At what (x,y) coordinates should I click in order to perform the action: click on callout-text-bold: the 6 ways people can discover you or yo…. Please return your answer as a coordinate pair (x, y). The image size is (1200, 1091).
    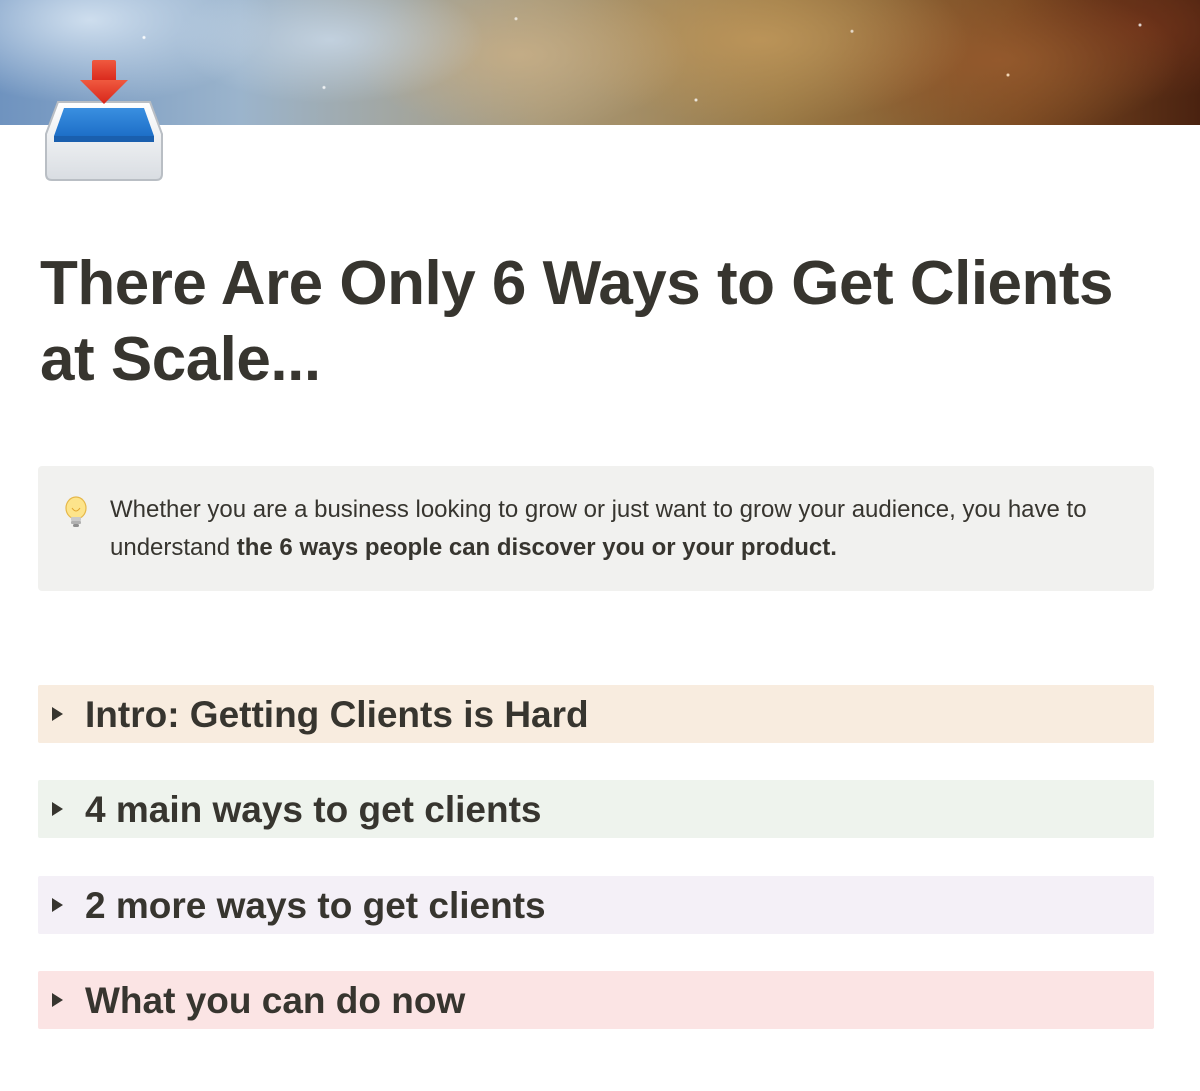
    Looking at the image, I should click on (536, 547).